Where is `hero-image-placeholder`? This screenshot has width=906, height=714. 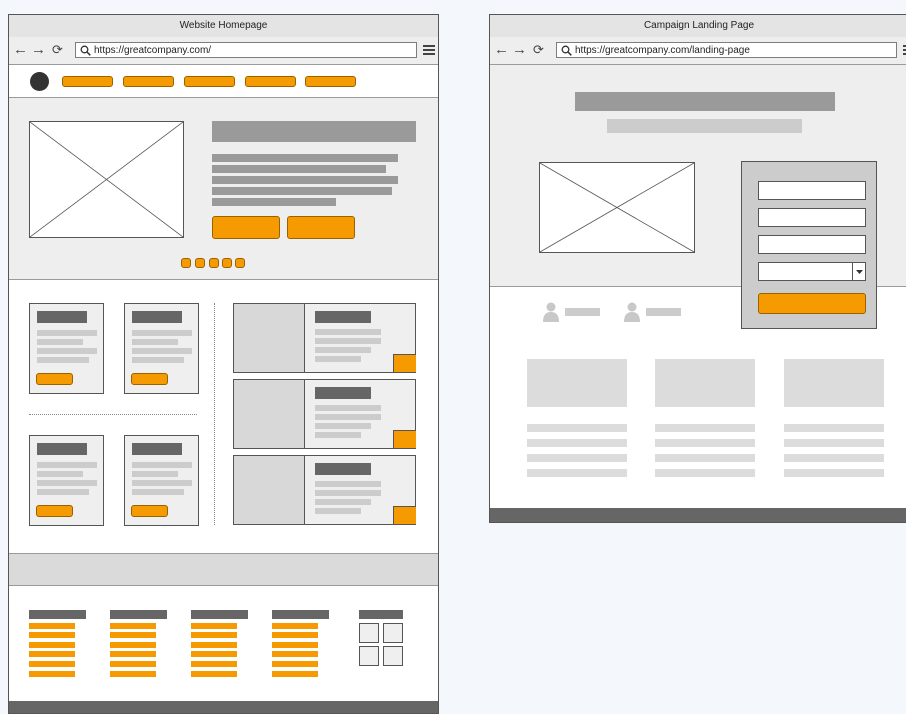
hero-image-placeholder is located at coordinates (106, 179).